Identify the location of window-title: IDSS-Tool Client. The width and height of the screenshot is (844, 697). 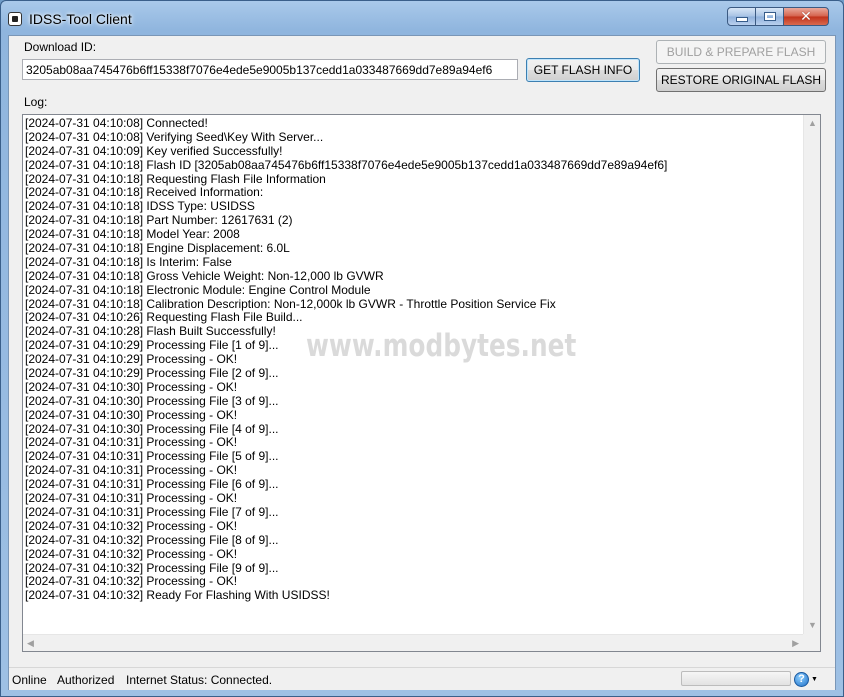
(80, 19).